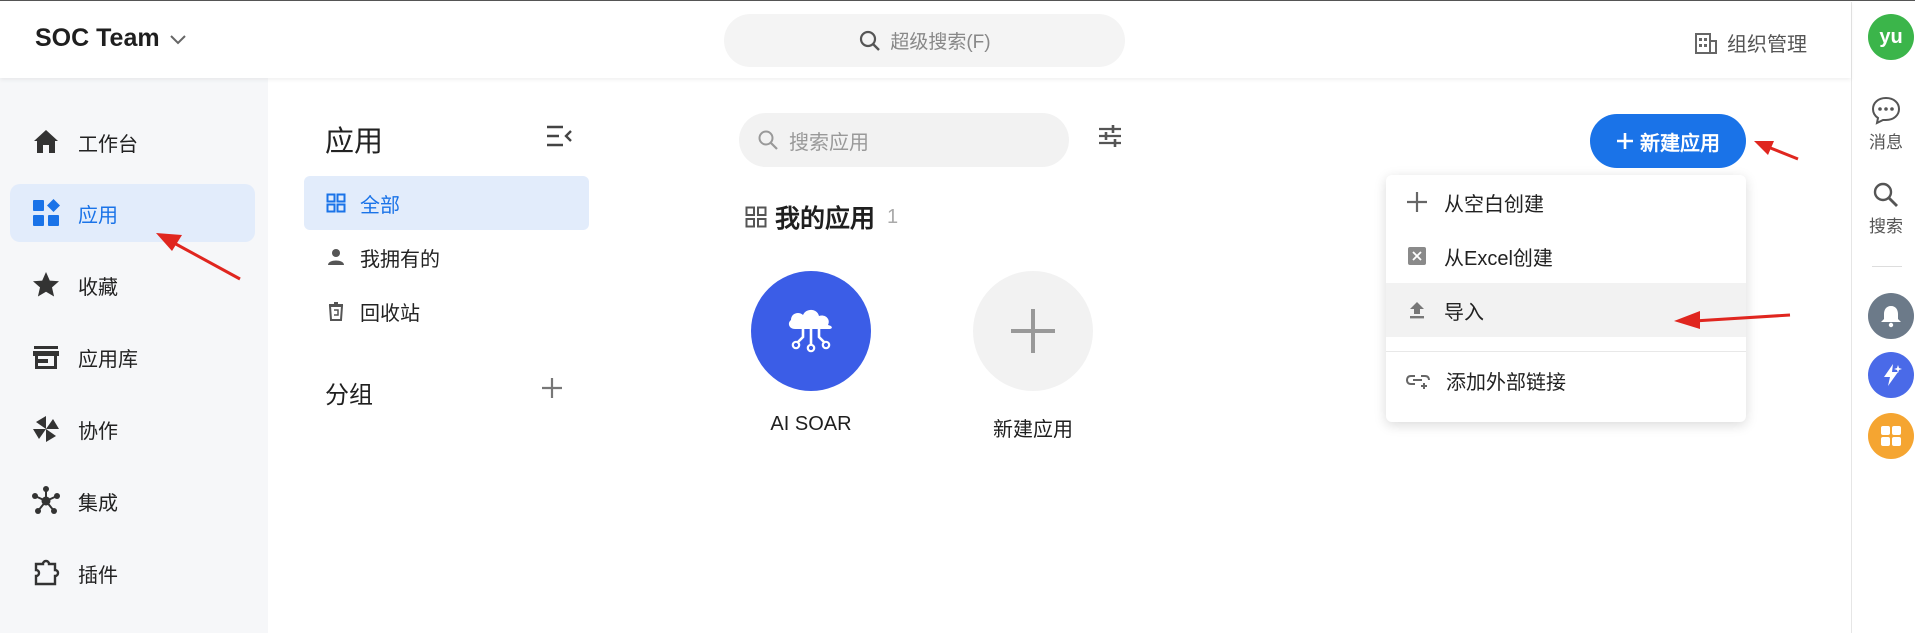  What do you see at coordinates (98, 575) in the screenshot?
I see `sidebar-item-label: 插件` at bounding box center [98, 575].